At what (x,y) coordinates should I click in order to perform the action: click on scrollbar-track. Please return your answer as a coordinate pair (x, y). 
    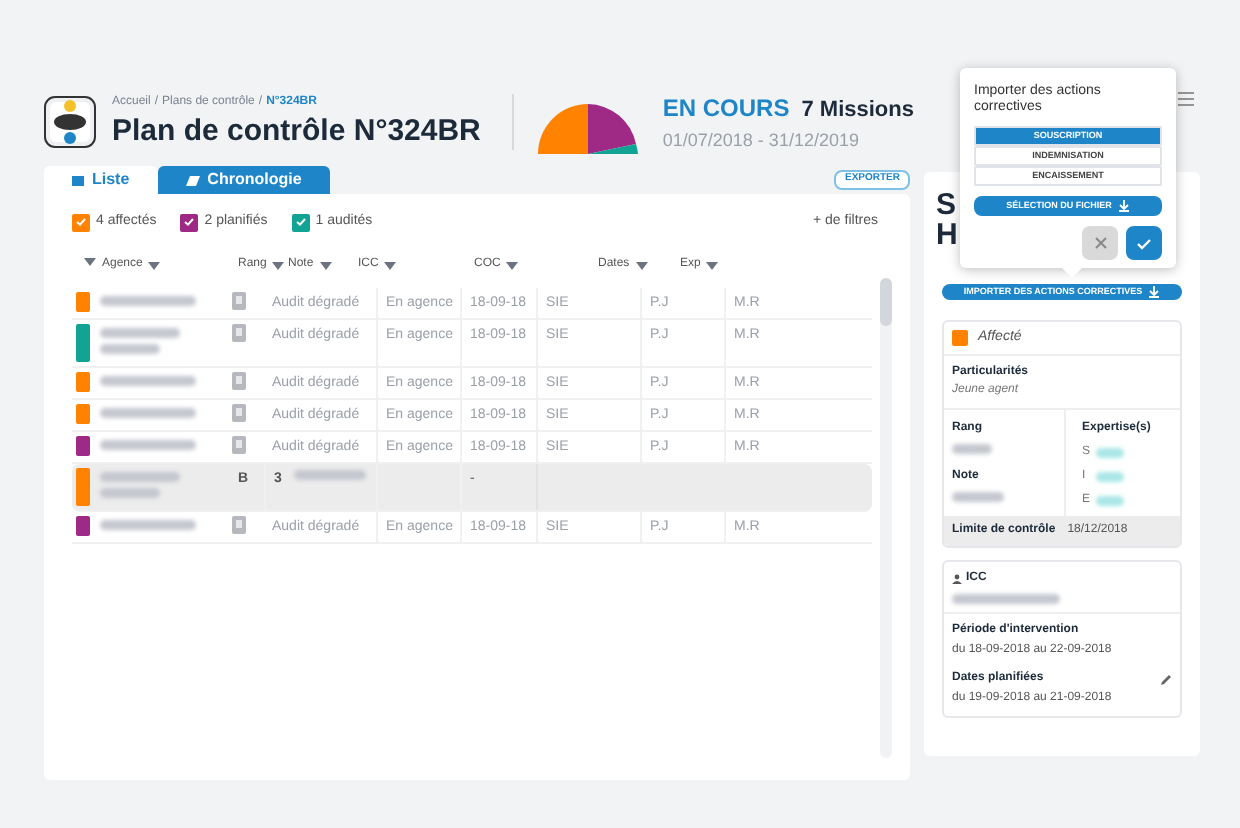
    Looking at the image, I should click on (886, 518).